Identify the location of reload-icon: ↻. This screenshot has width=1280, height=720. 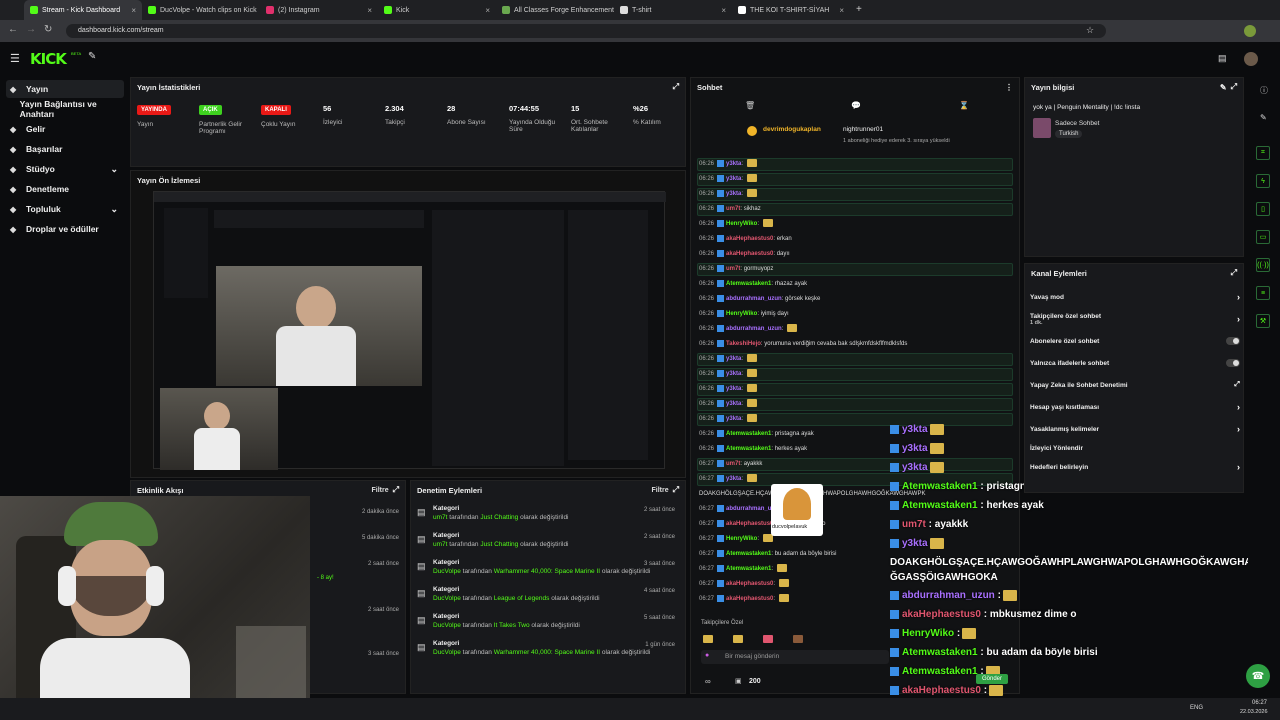
(48, 29).